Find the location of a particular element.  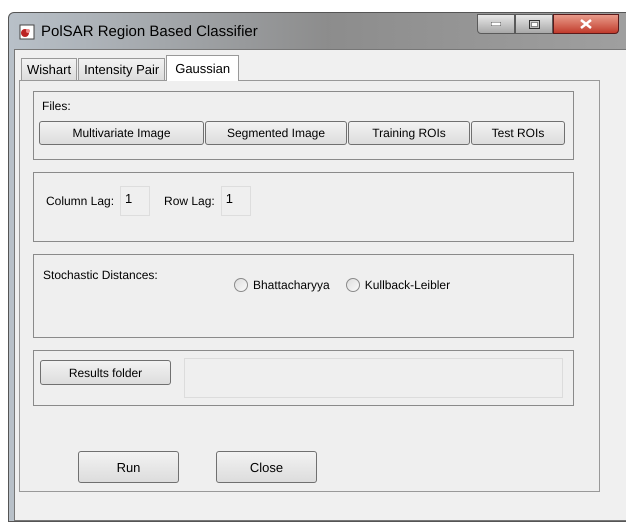

distance-radio: Bhattacharyya is located at coordinates (282, 285).